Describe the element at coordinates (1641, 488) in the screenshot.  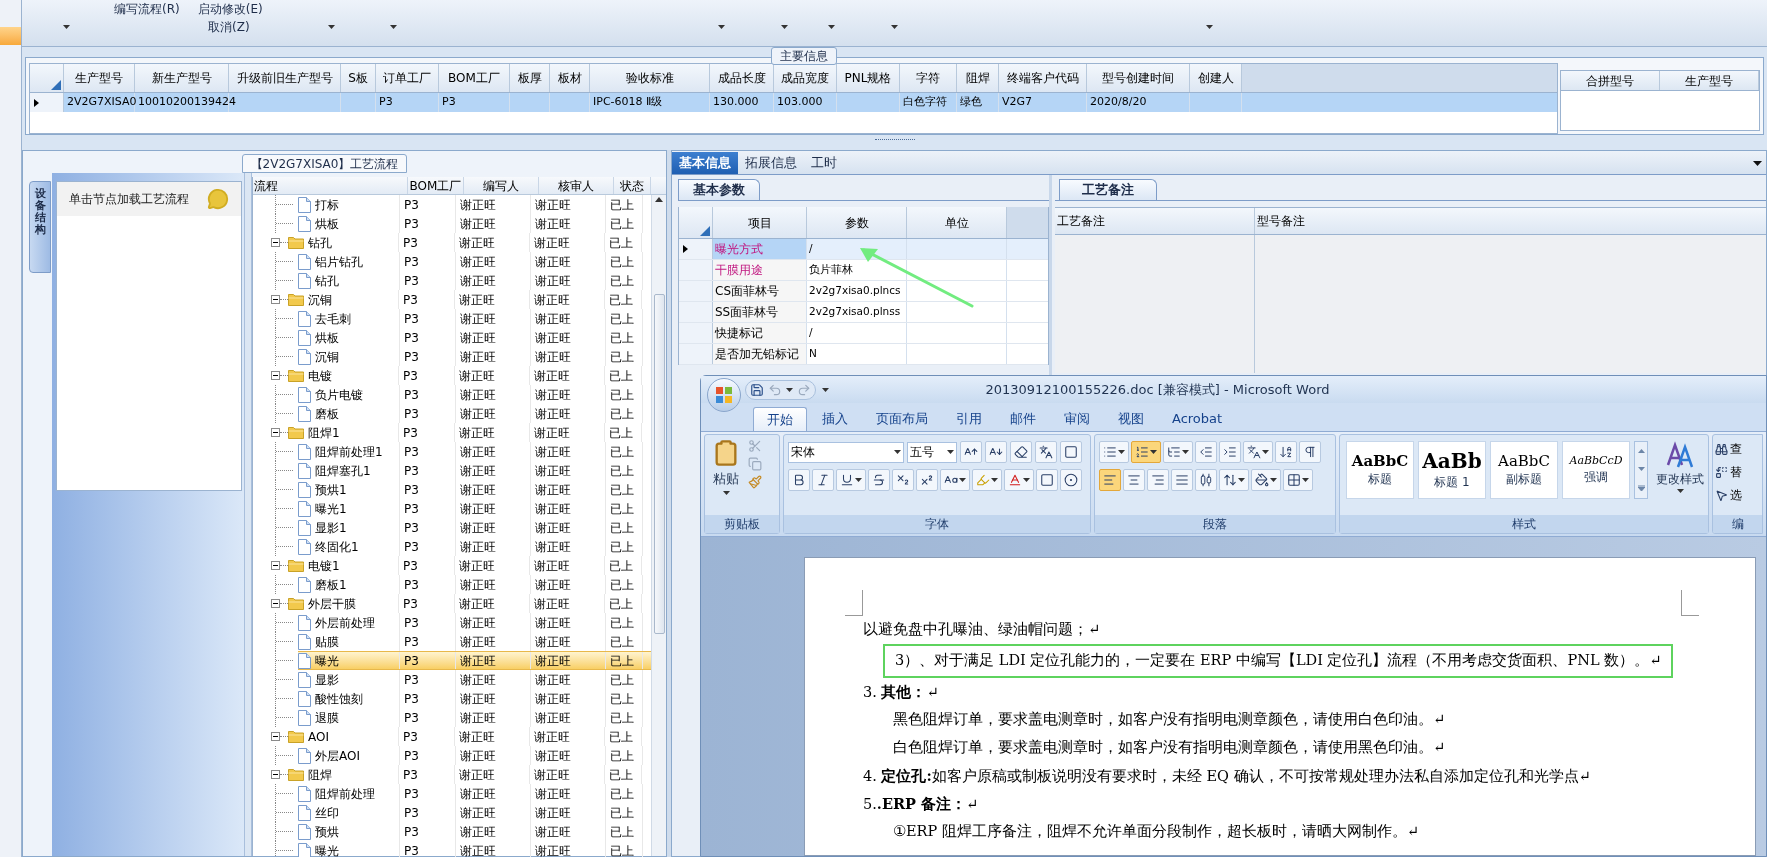
I see `more-icon` at that location.